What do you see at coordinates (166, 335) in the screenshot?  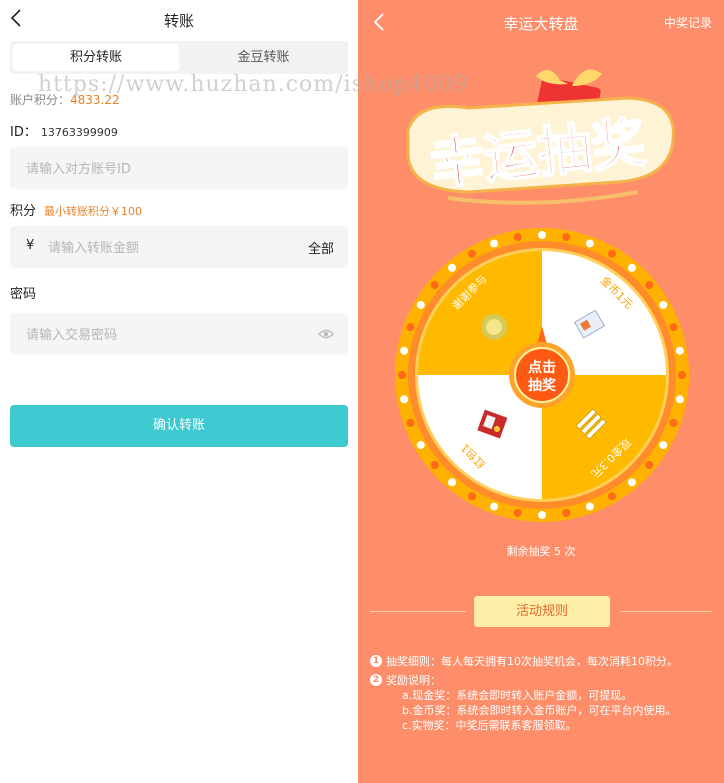 I see `password-input` at bounding box center [166, 335].